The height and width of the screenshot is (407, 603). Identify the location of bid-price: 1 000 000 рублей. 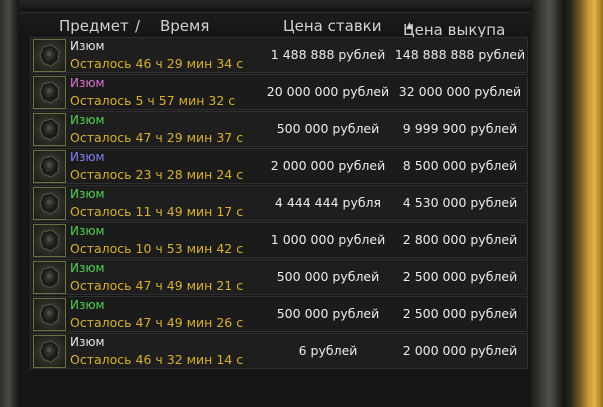
(328, 239).